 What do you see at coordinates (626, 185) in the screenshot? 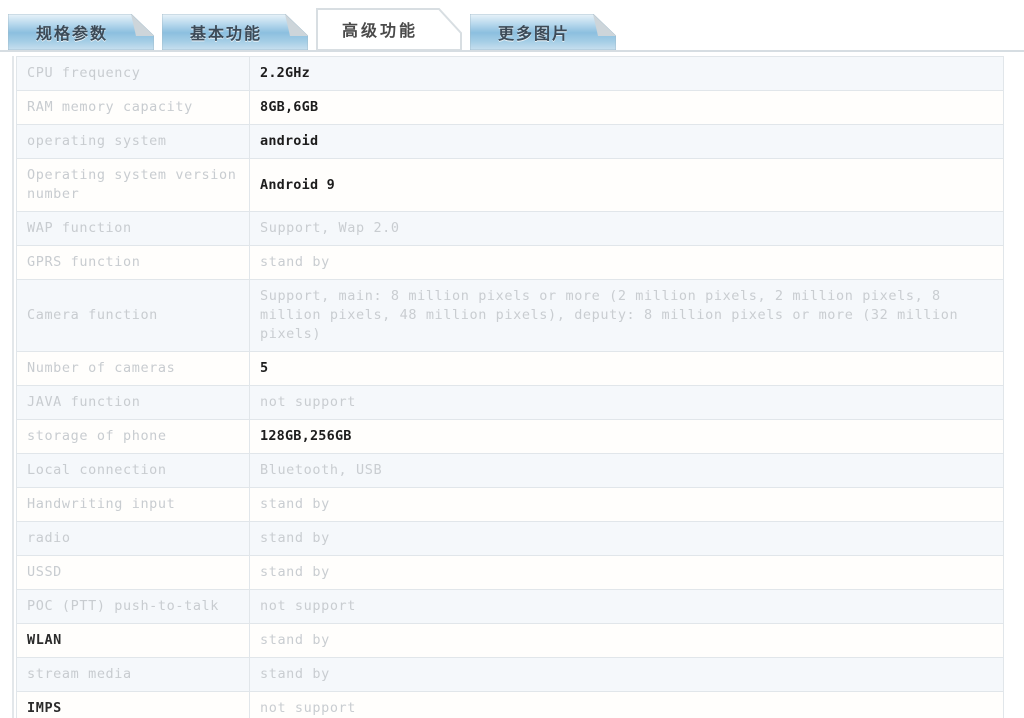
I see `spec-value-cell: Android 9` at bounding box center [626, 185].